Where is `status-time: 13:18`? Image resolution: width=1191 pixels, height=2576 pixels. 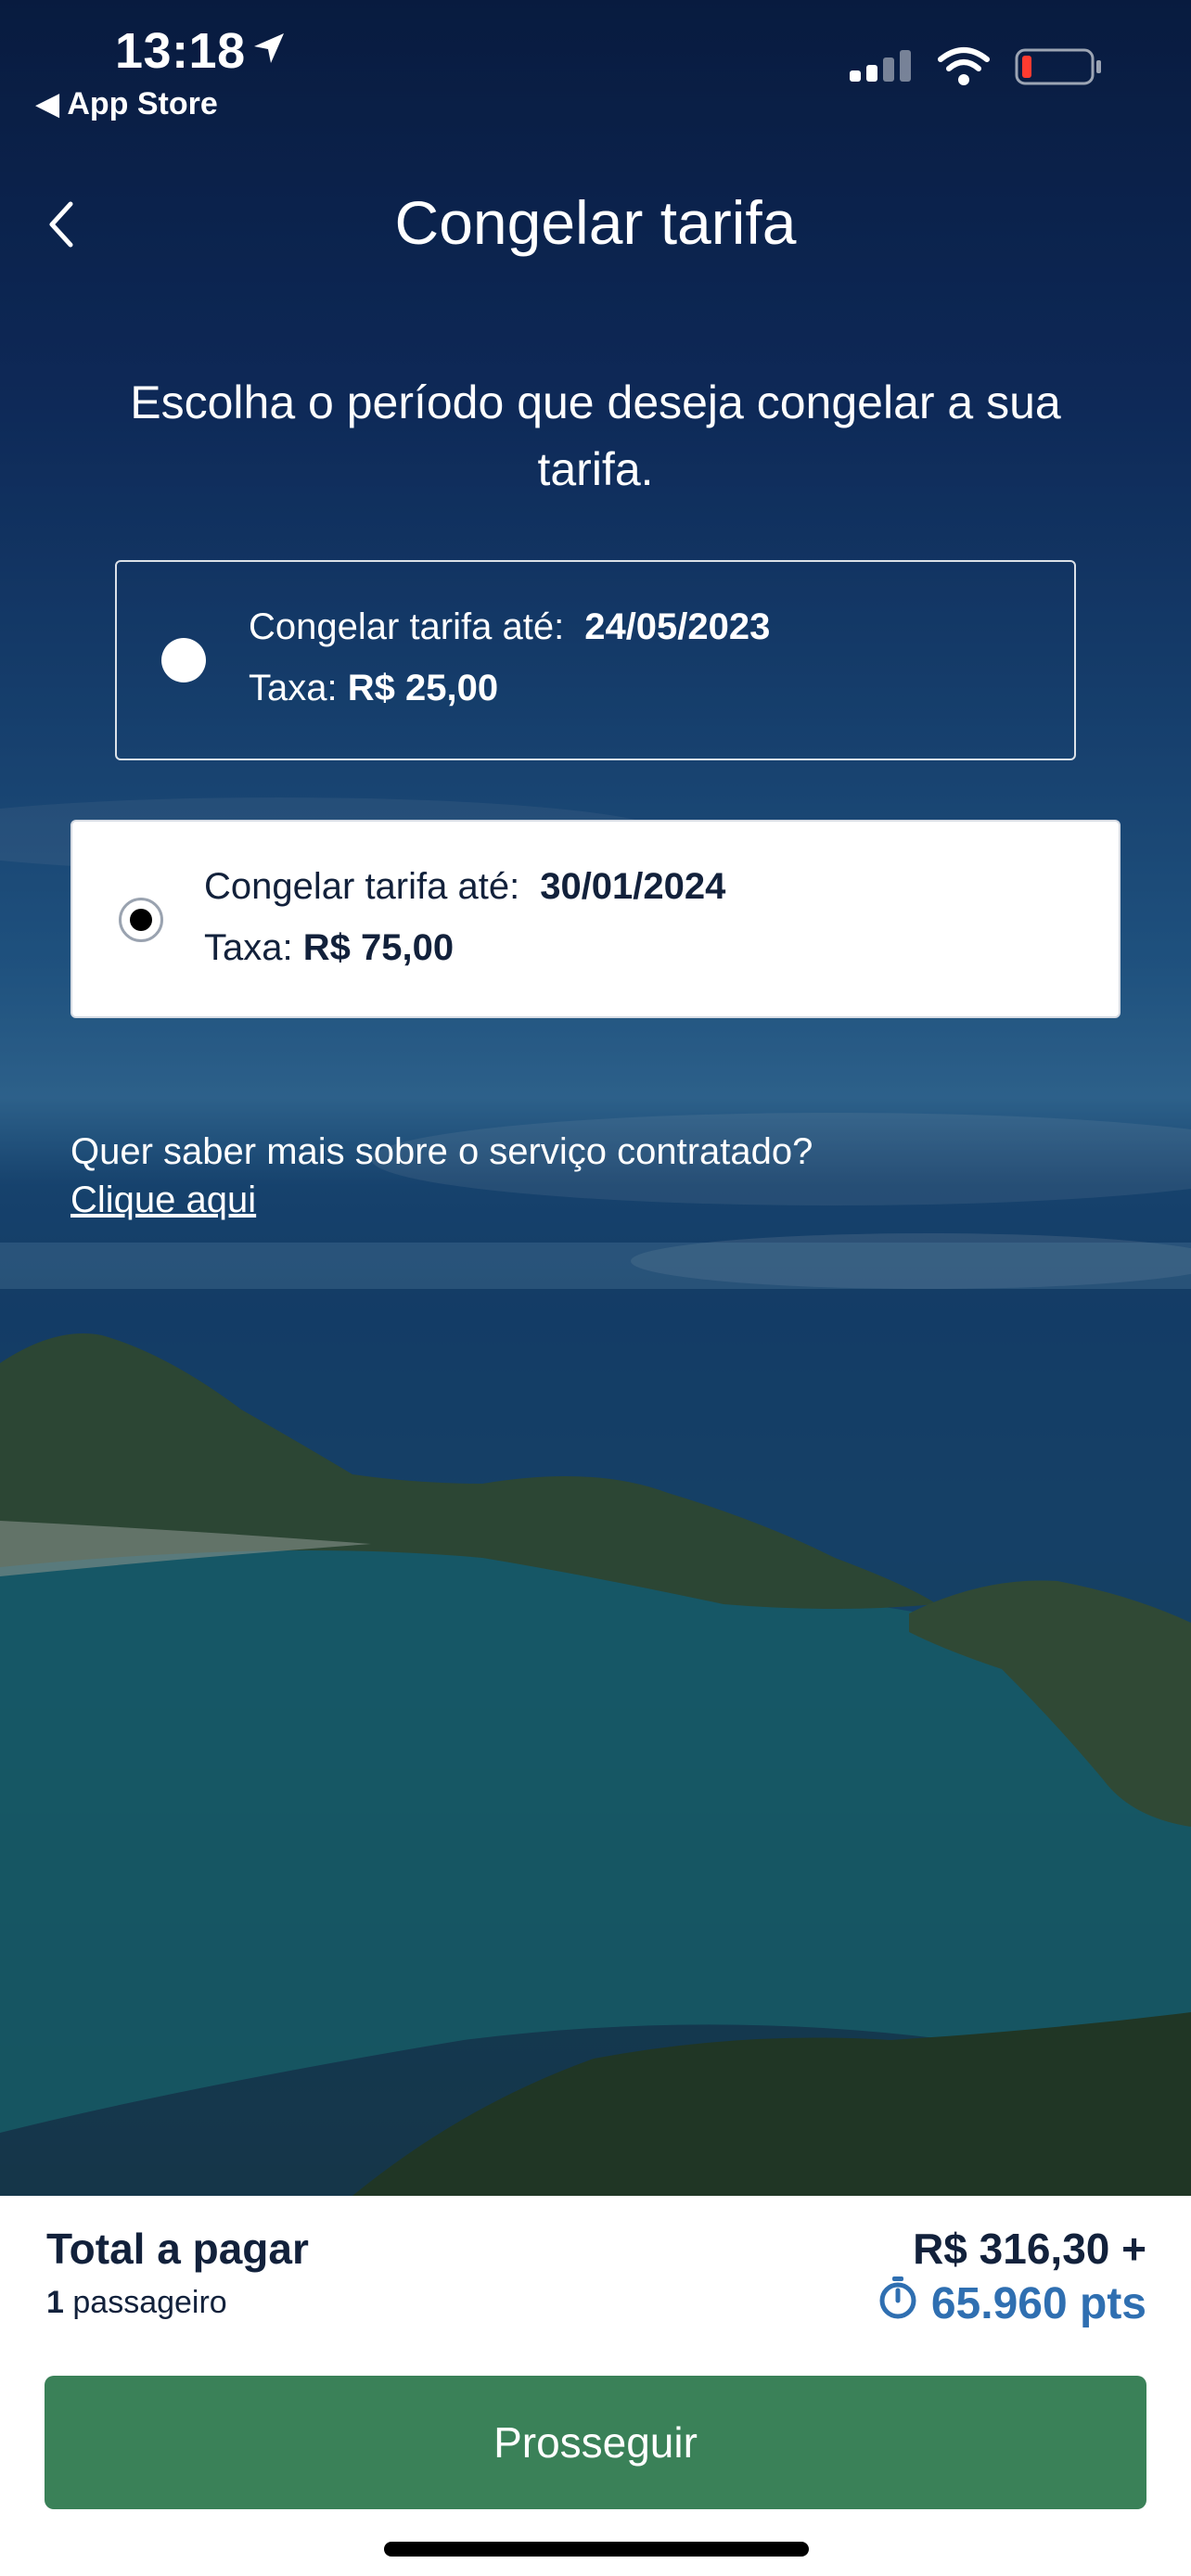 status-time: 13:18 is located at coordinates (180, 51).